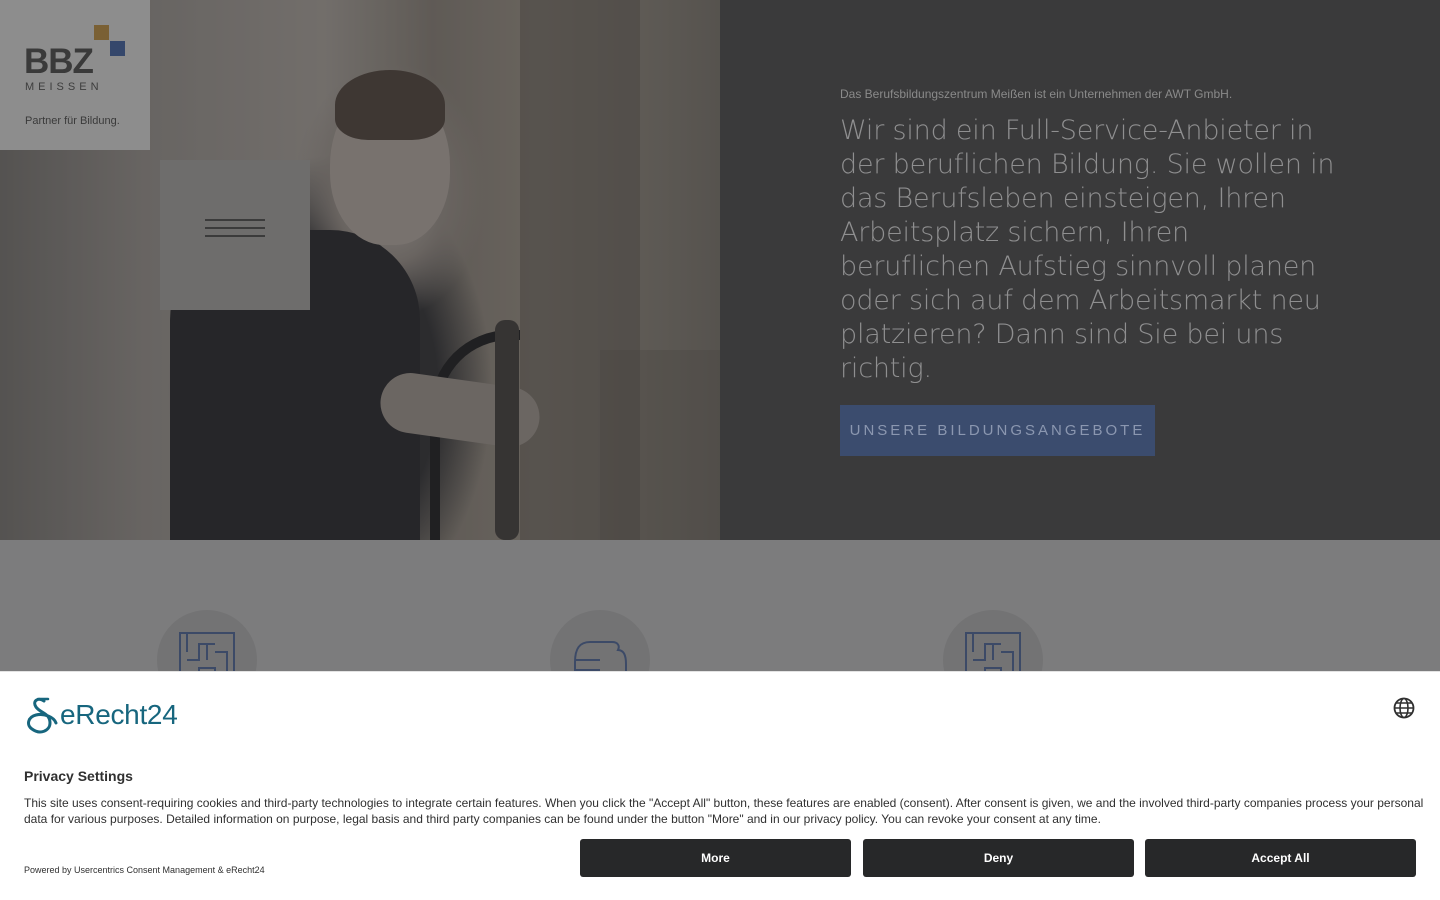  Describe the element at coordinates (59, 61) in the screenshot. I see `logo-wordmark: BBZ` at that location.